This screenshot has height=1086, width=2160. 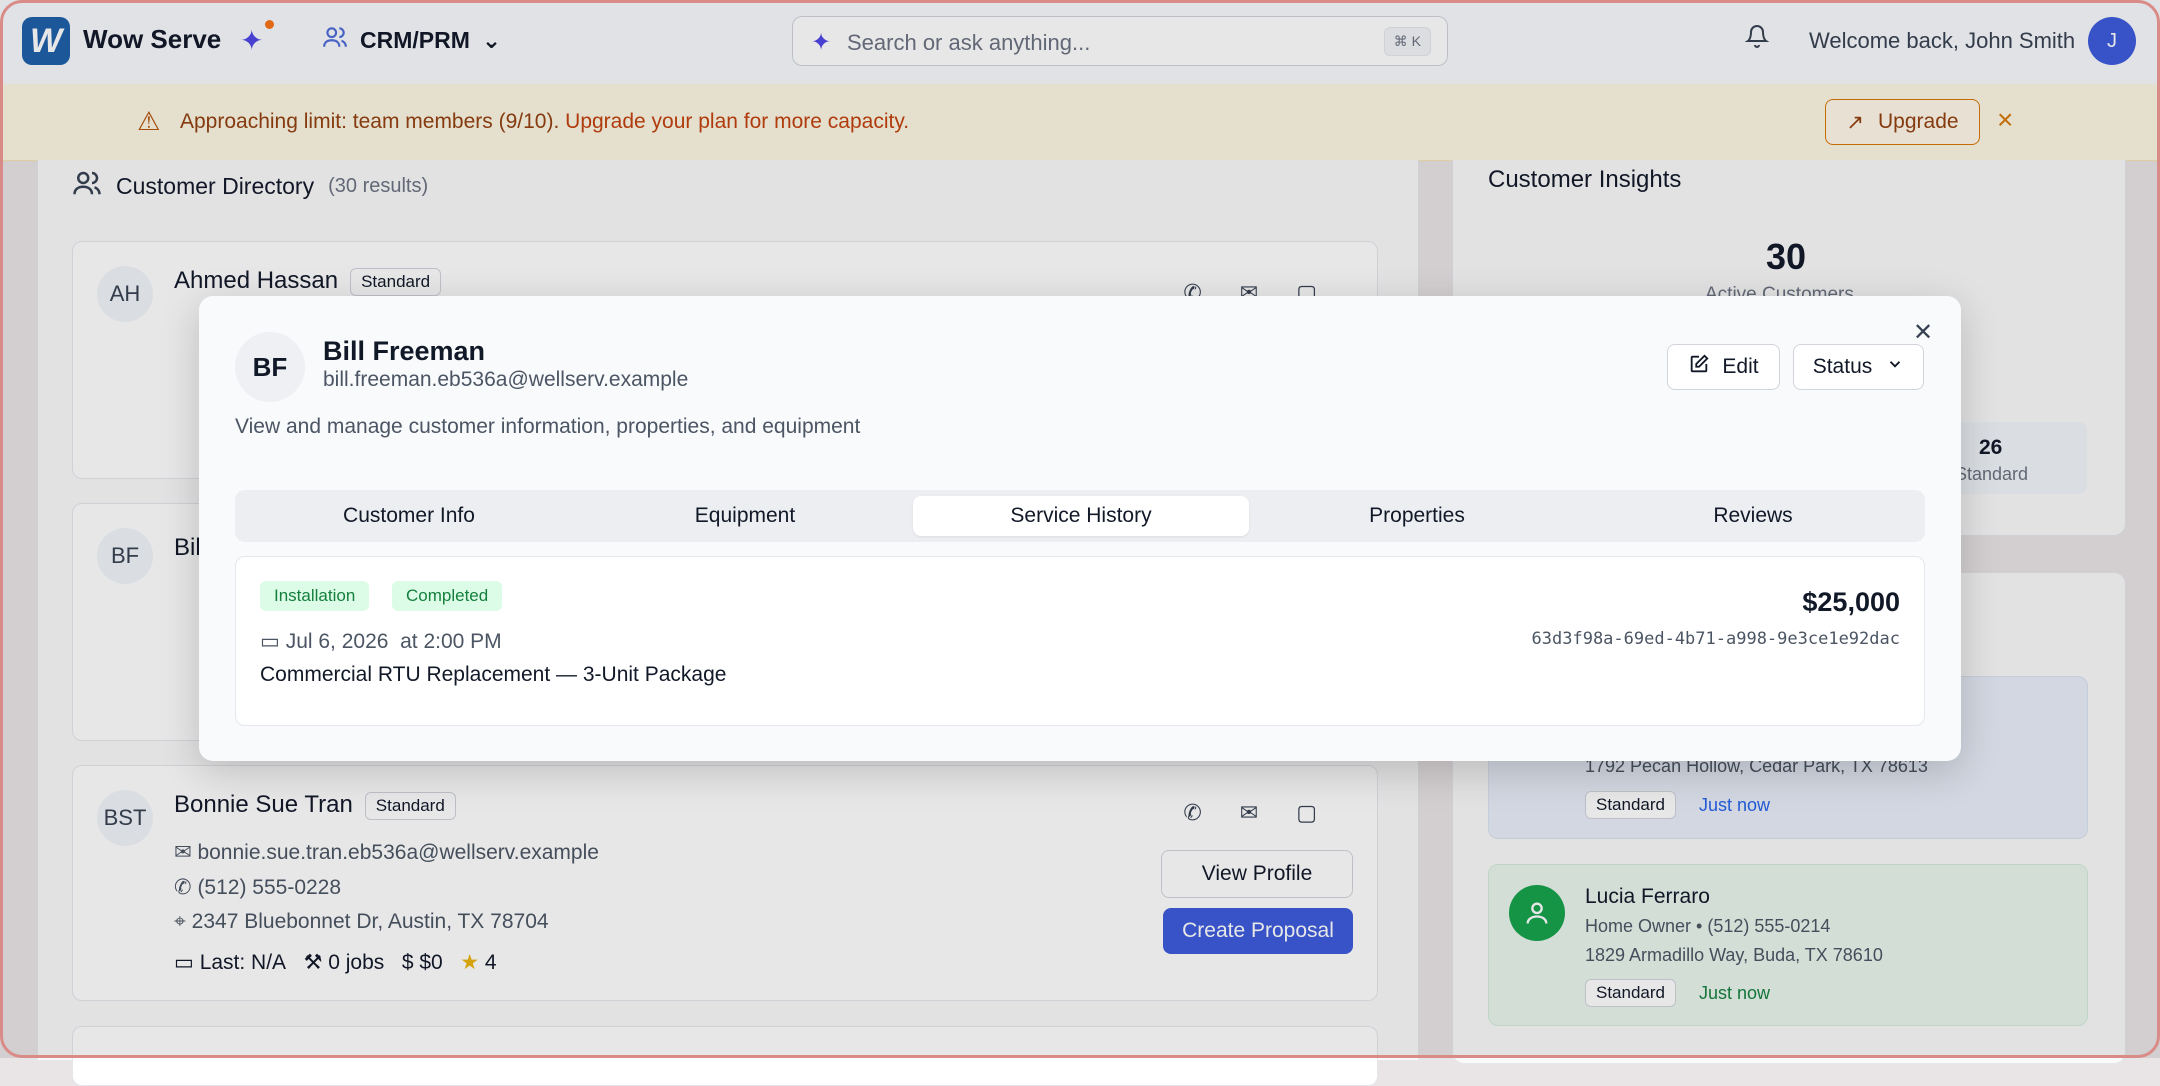 I want to click on tab-reviews: Reviews, so click(x=1753, y=516).